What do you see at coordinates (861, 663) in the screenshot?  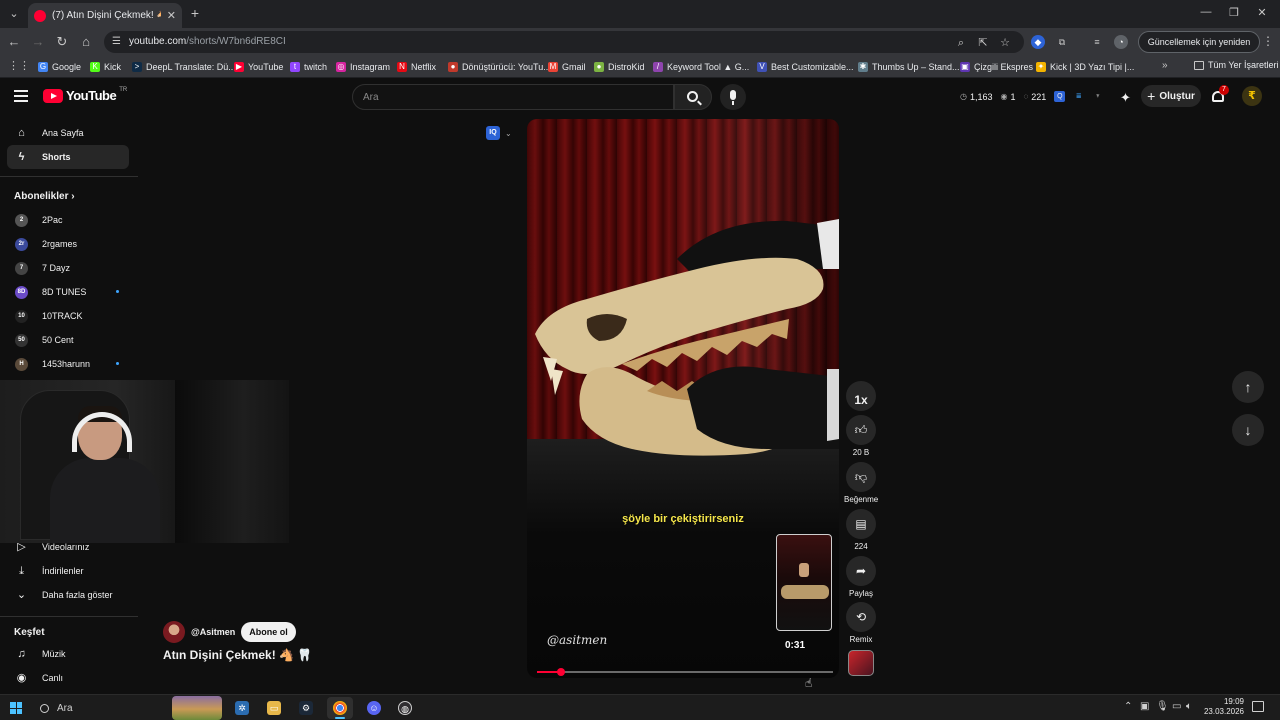 I see `channel-thumbnail` at bounding box center [861, 663].